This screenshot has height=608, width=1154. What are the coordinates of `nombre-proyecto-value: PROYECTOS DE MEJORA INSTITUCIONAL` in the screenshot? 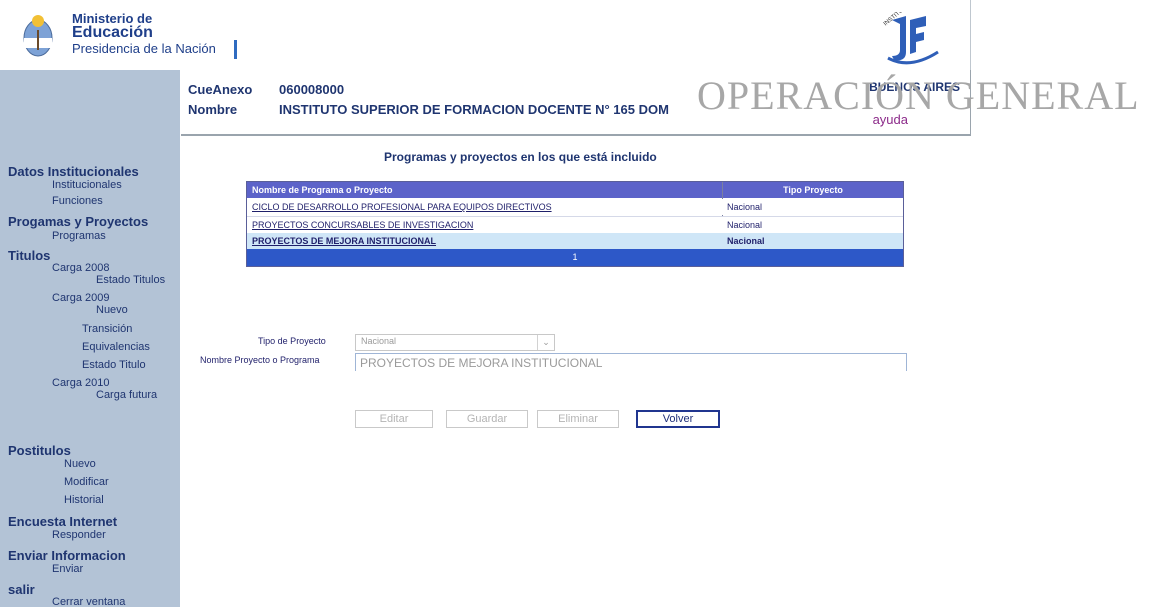 It's located at (481, 363).